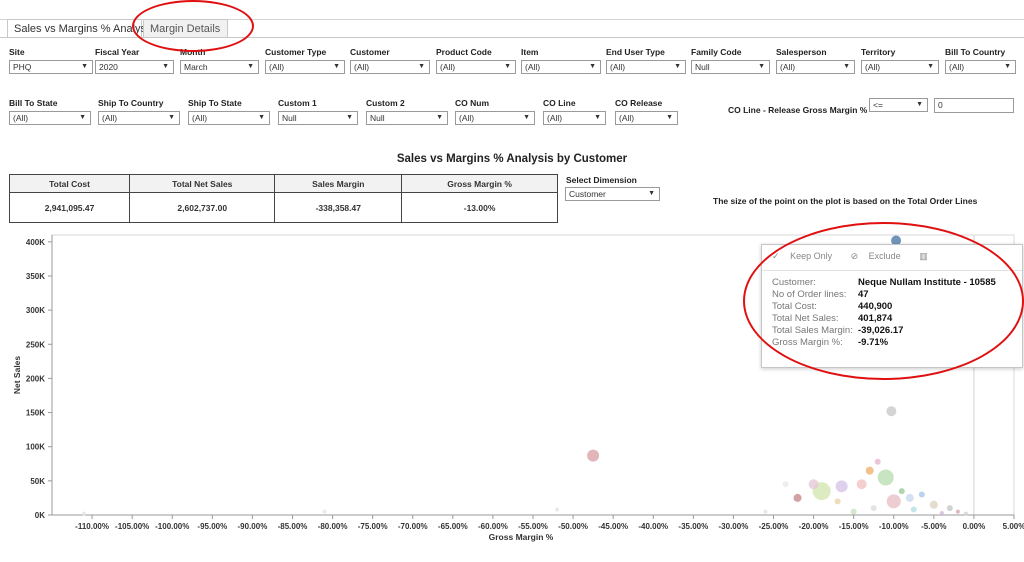 Image resolution: width=1024 pixels, height=562 pixels. I want to click on filter-r2-label: Bill To State, so click(33, 103).